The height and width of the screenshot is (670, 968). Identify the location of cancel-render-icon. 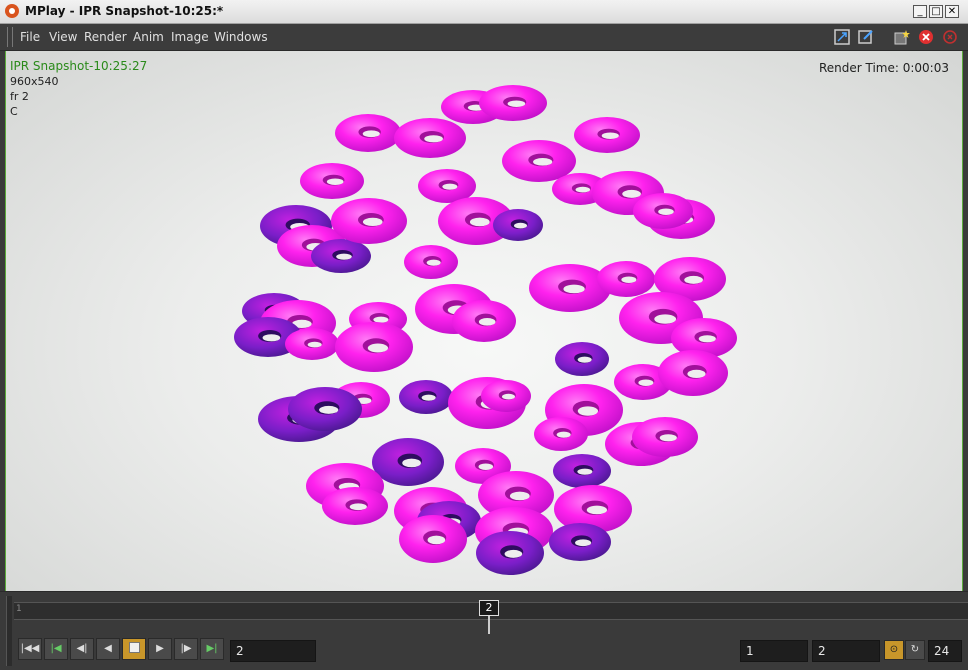
(950, 37).